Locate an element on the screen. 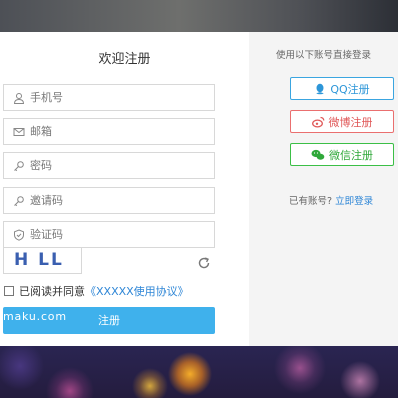 The height and width of the screenshot is (398, 398). email-field is located at coordinates (109, 131).